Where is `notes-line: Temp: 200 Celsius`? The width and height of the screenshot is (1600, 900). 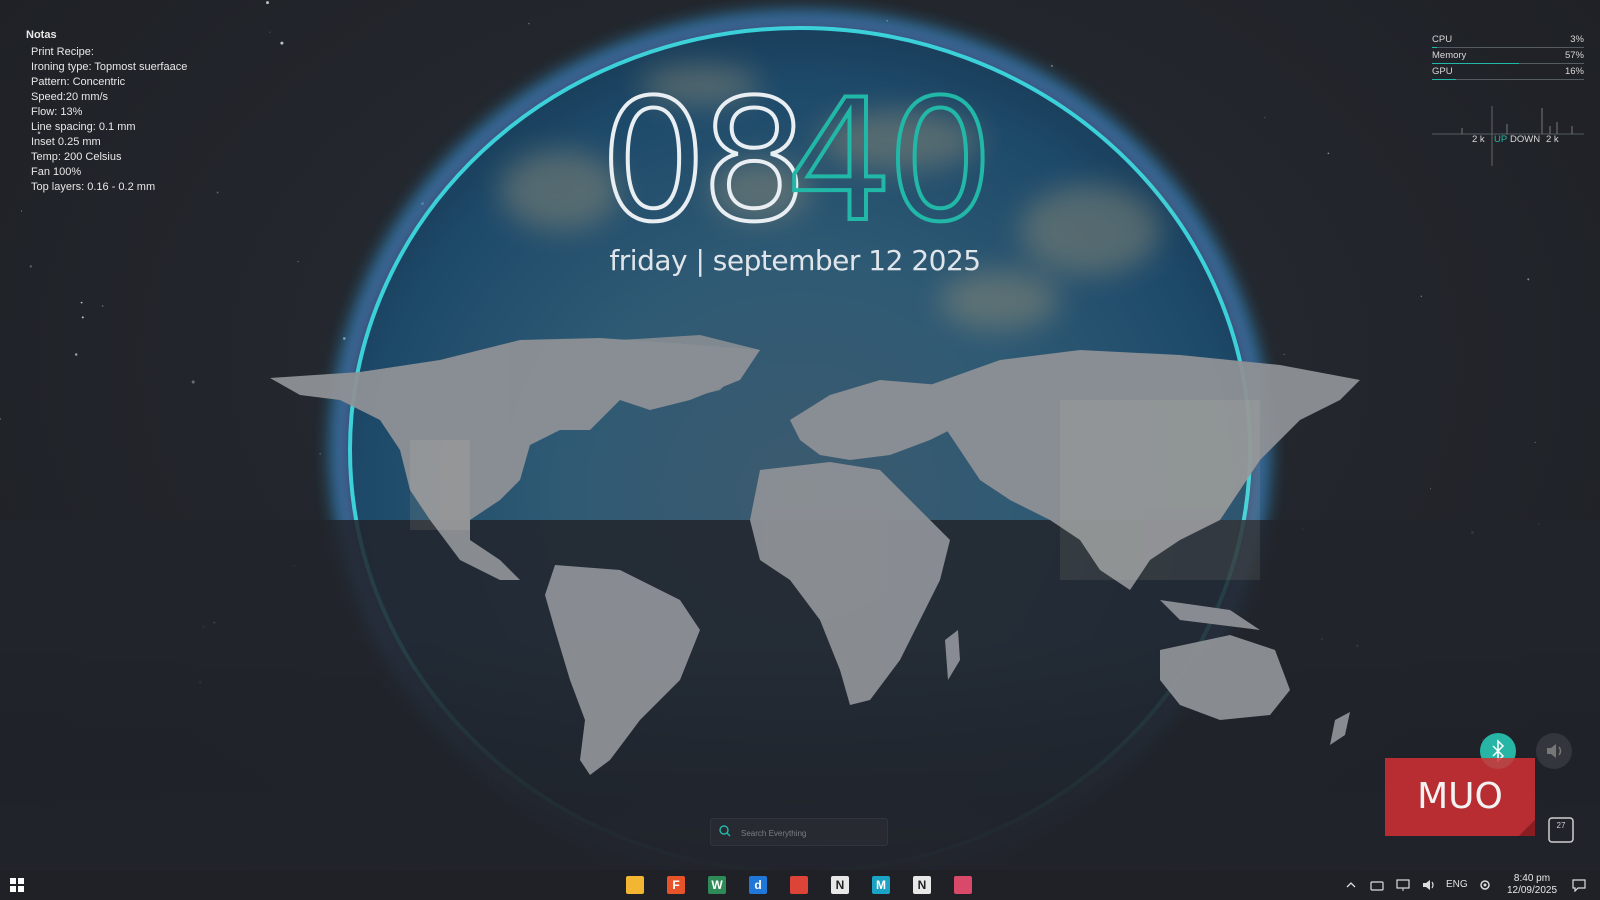 notes-line: Temp: 200 Celsius is located at coordinates (76, 157).